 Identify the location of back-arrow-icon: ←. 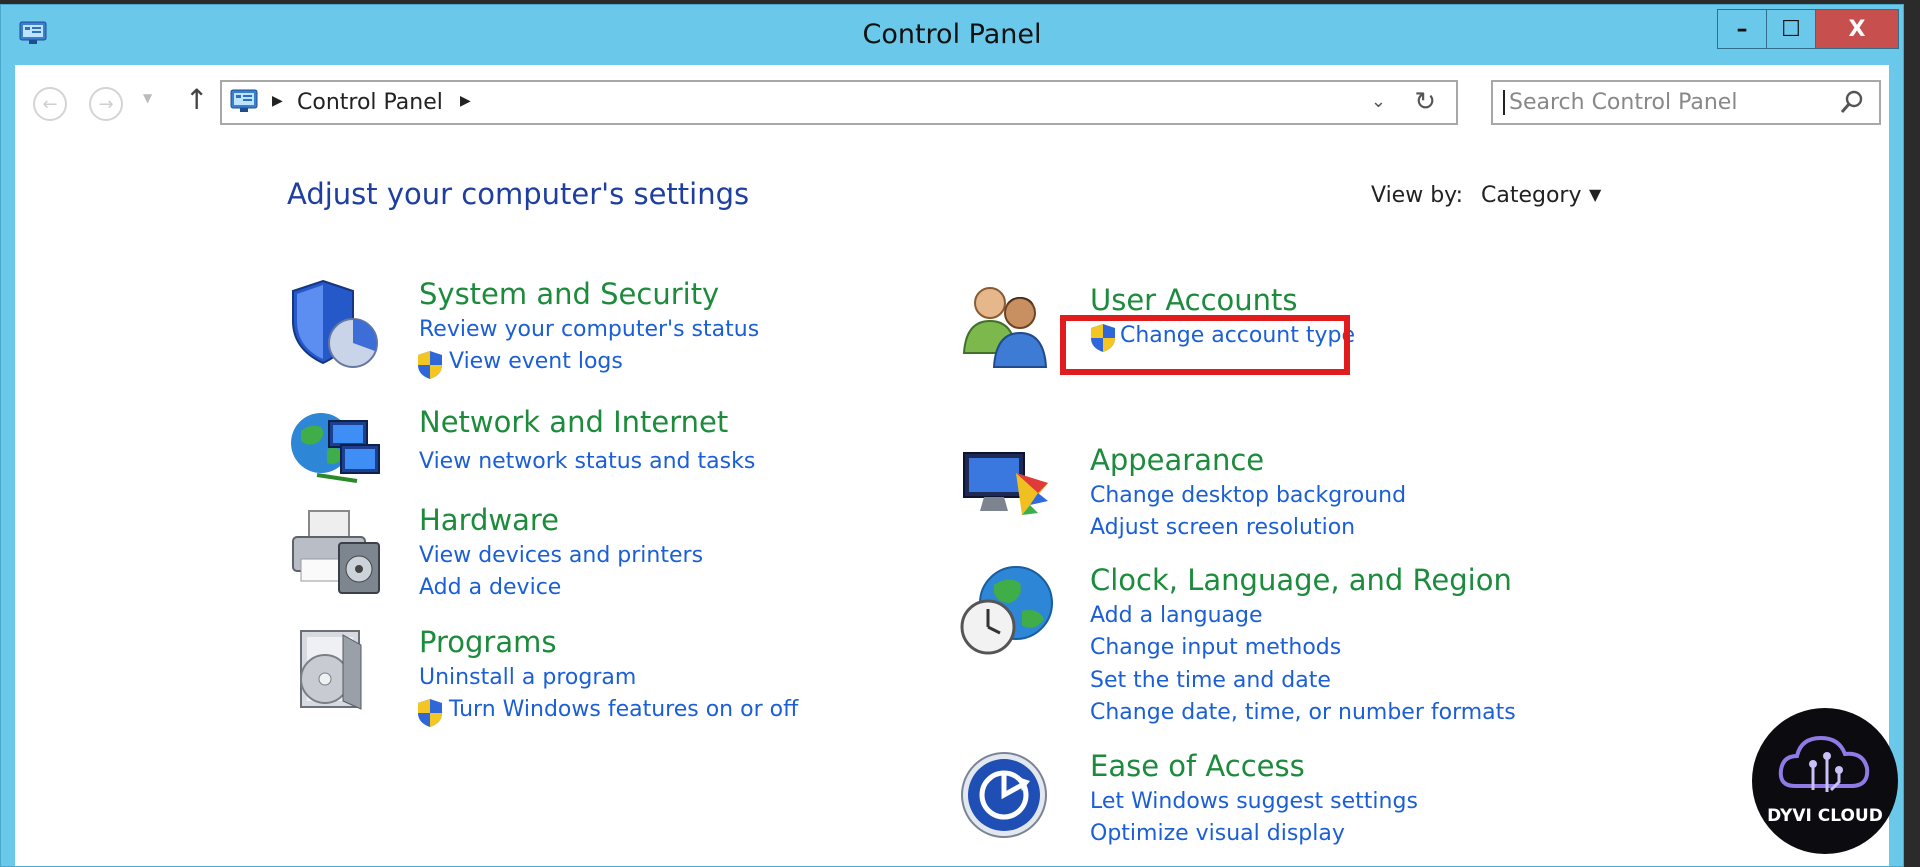
(50, 104).